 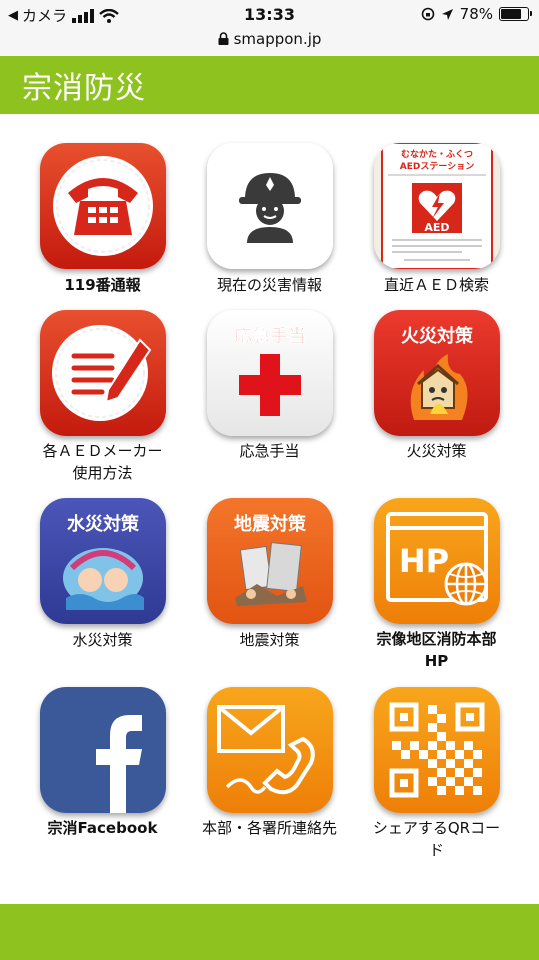 I want to click on page-title: 宗消防災, so click(x=84, y=88).